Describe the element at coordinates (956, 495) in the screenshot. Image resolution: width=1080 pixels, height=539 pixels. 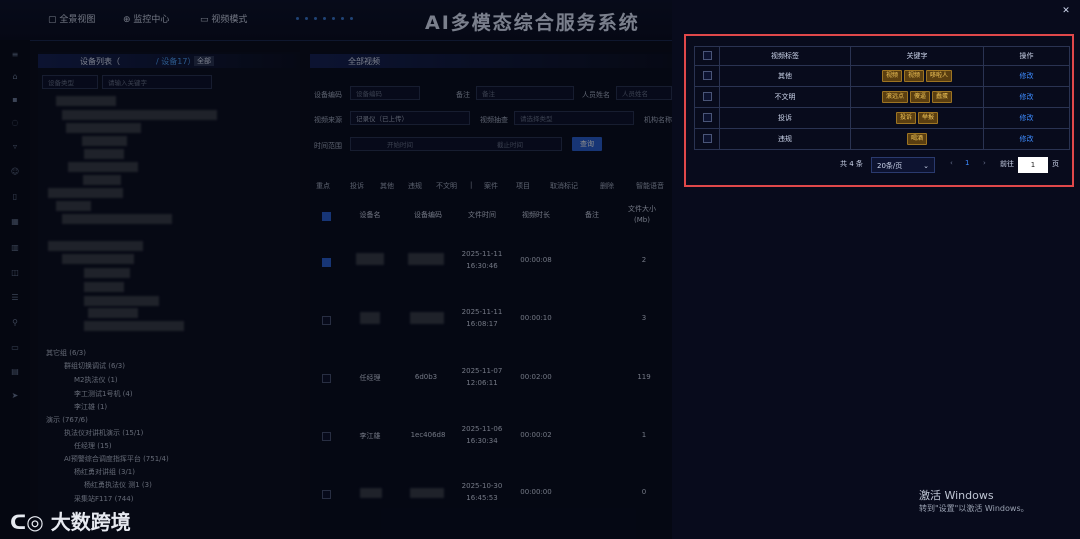
I see `windows-activation-title: 激活 Windows` at that location.